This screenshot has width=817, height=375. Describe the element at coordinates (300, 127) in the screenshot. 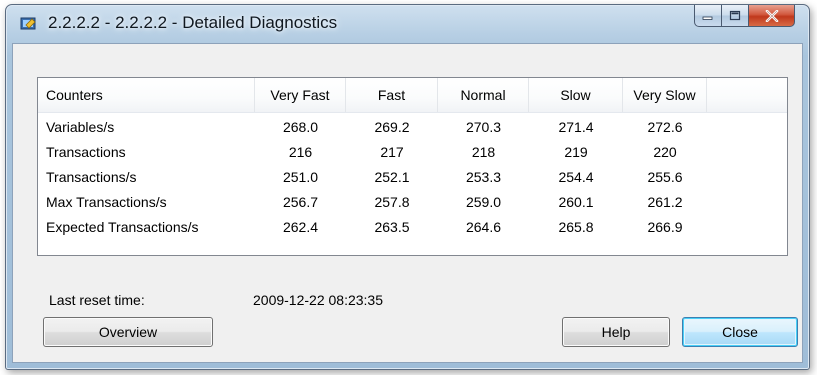

I see `counter-value-cell: 268.0` at that location.